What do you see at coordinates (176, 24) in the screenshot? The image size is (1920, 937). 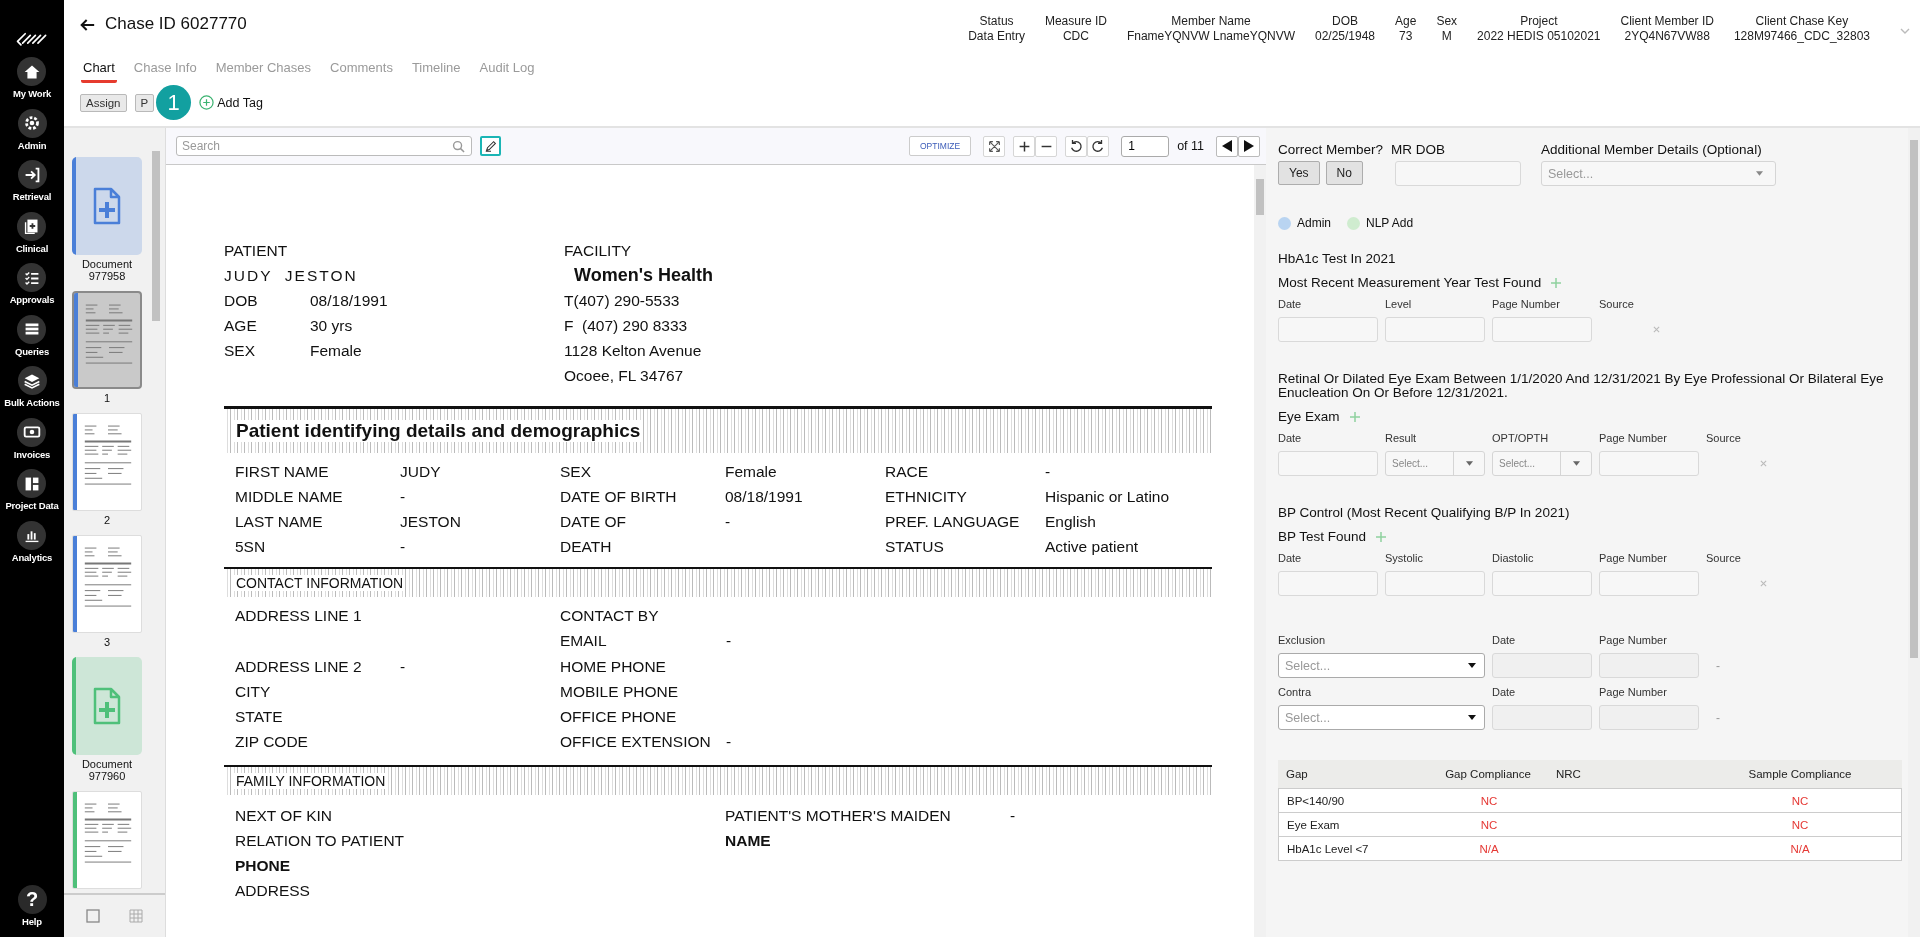 I see `page-title: Chase ID 6027770` at bounding box center [176, 24].